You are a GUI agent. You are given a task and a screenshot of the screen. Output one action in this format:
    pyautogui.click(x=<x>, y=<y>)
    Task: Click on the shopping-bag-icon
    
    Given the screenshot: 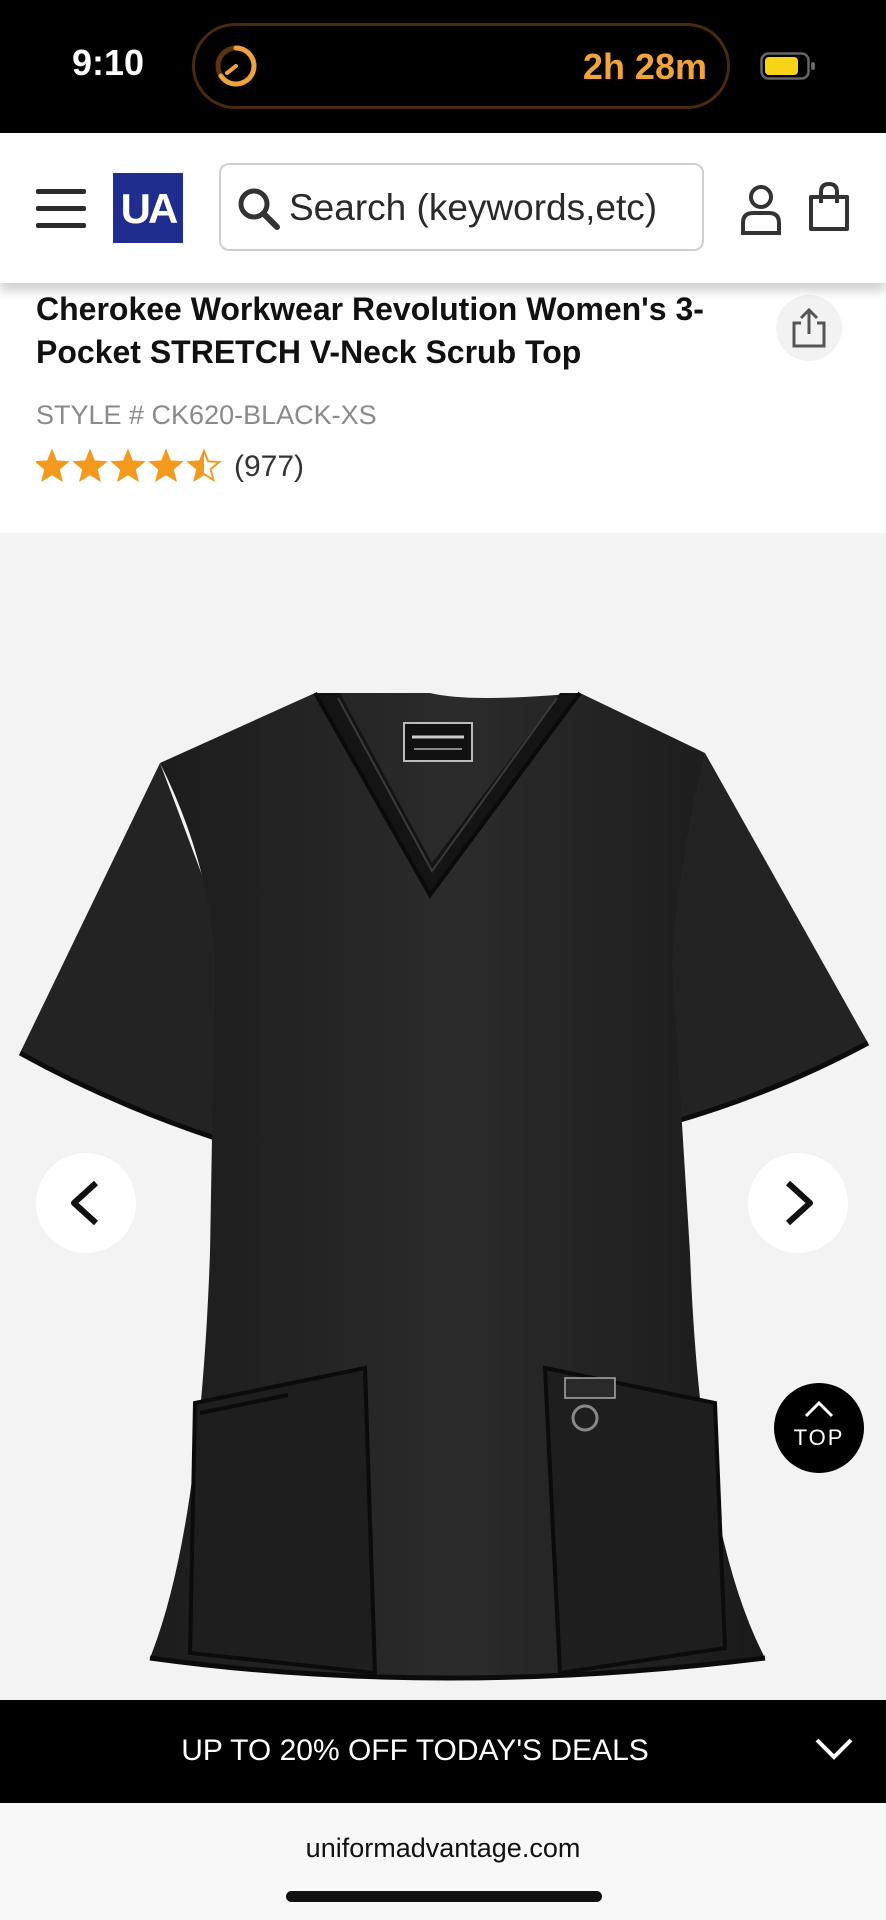 What is the action you would take?
    pyautogui.click(x=829, y=207)
    